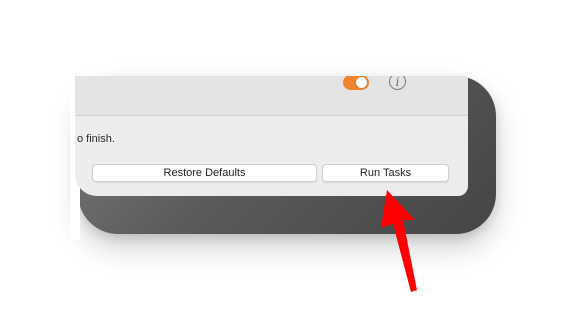 The image size is (574, 313). I want to click on feature-toggle, so click(356, 83).